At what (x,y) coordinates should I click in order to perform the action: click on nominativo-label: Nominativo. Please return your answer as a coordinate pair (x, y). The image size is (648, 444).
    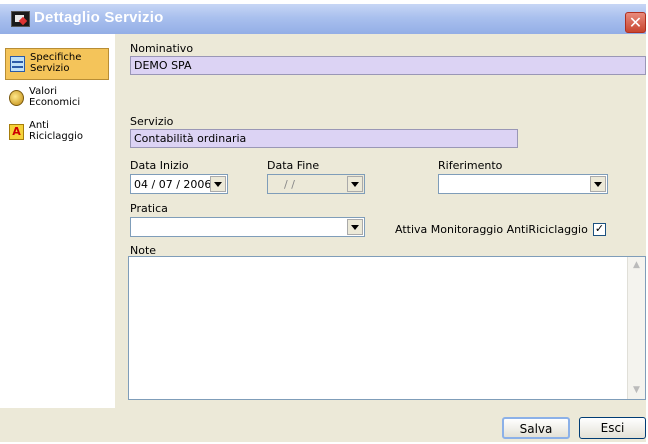
    Looking at the image, I should click on (162, 48).